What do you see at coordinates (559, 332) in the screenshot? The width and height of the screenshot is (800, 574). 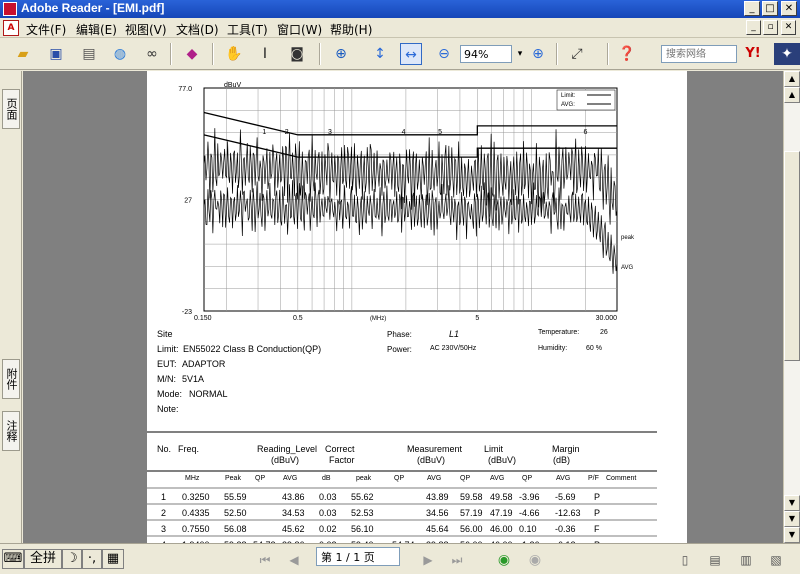 I see `temperature-label: Temperature:` at bounding box center [559, 332].